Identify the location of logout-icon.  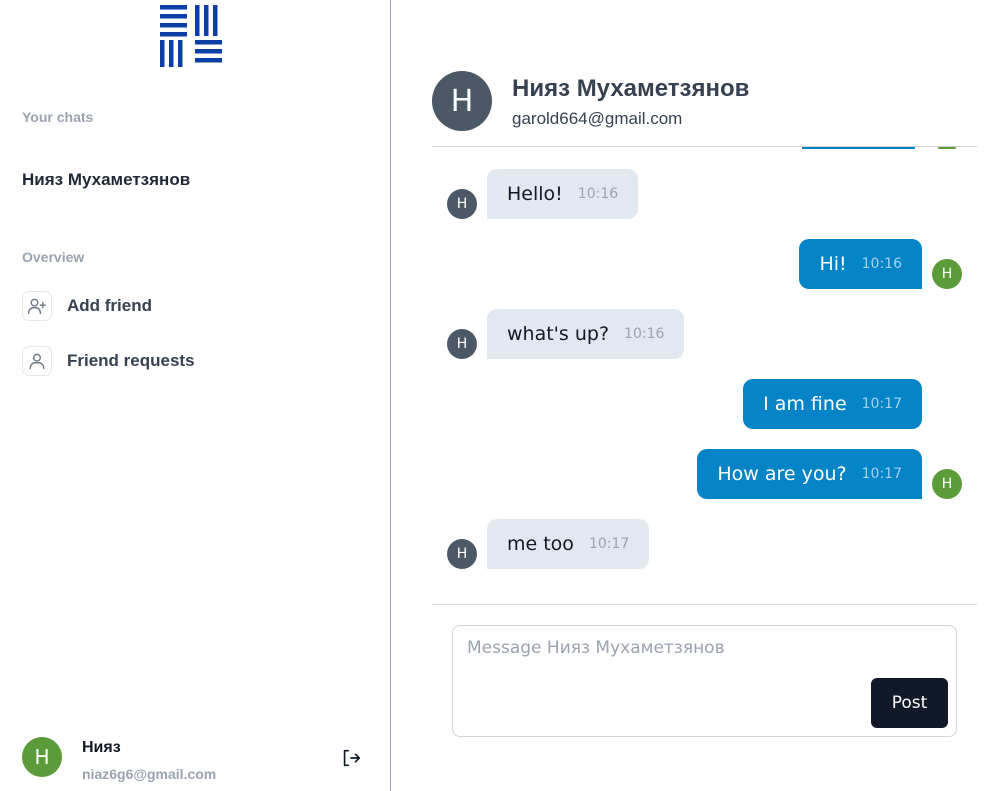
(351, 758).